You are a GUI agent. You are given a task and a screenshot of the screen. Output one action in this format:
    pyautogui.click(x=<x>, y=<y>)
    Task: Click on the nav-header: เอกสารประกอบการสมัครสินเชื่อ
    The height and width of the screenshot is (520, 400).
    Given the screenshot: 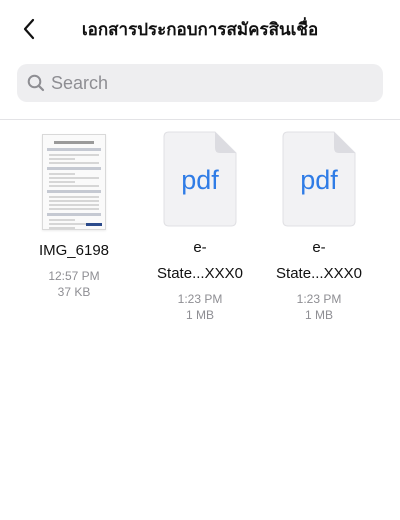 What is the action you would take?
    pyautogui.click(x=200, y=28)
    